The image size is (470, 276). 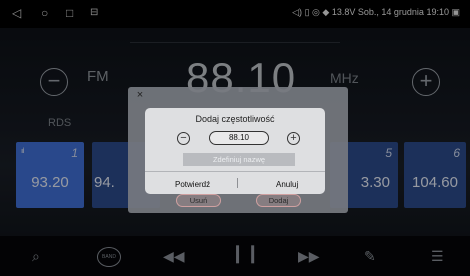 I want to click on dialog-action-divider, so click(x=237, y=183).